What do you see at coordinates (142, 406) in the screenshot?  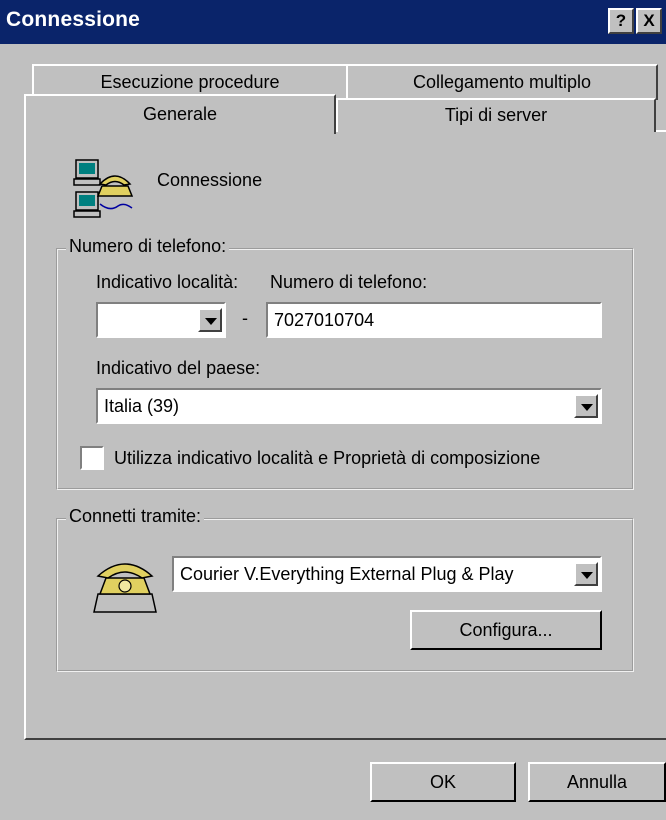 I see `country-code-value: Italia (39)` at bounding box center [142, 406].